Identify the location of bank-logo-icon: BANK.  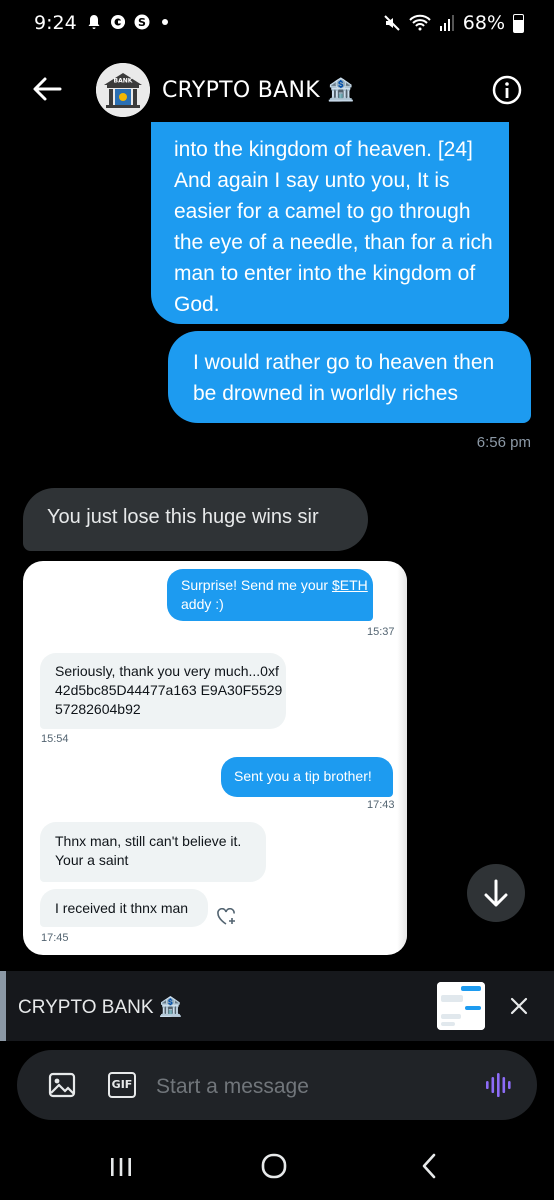
(123, 90).